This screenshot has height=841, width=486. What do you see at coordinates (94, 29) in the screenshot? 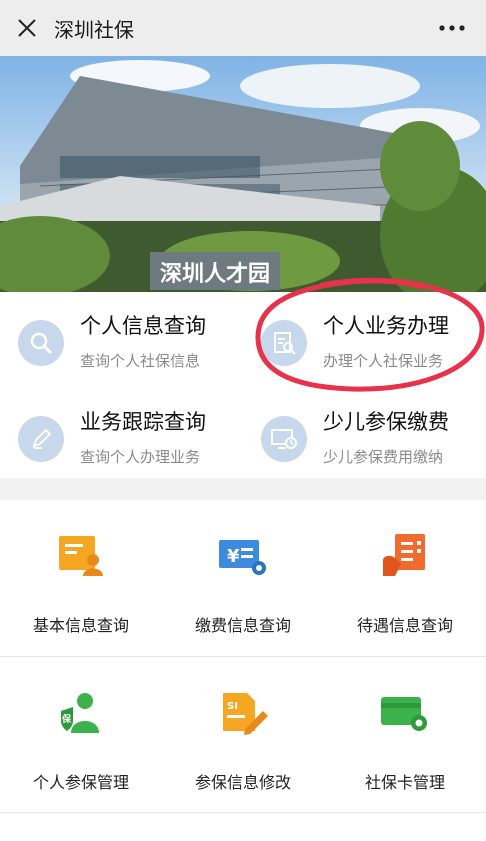
I see `page-title: 深圳社保` at bounding box center [94, 29].